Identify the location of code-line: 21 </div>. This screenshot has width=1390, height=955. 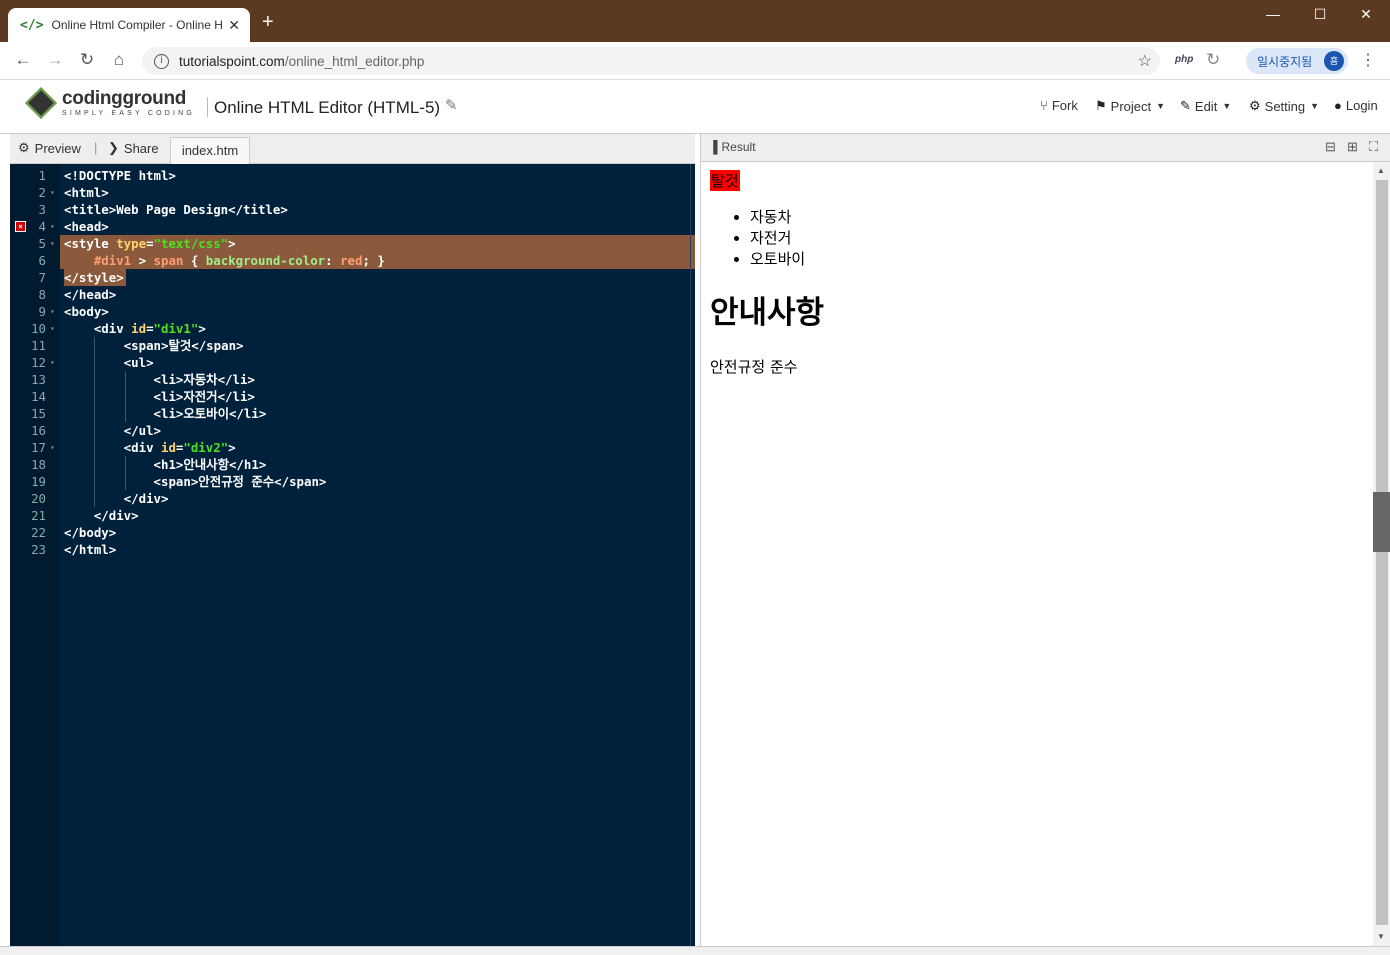
(352, 515).